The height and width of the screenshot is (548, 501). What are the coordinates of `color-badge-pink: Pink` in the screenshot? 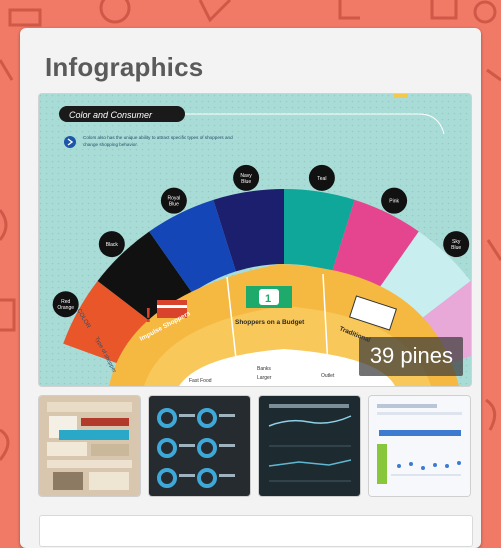 It's located at (394, 200).